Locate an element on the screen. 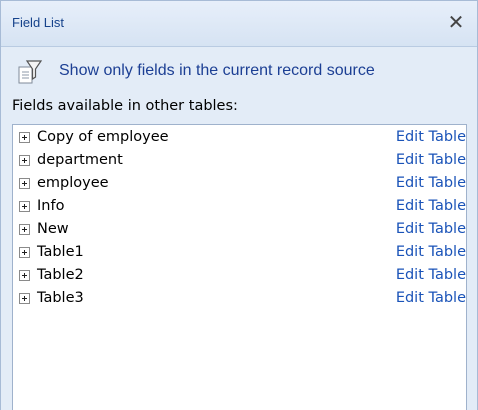  table-name: Copy of employee is located at coordinates (103, 137).